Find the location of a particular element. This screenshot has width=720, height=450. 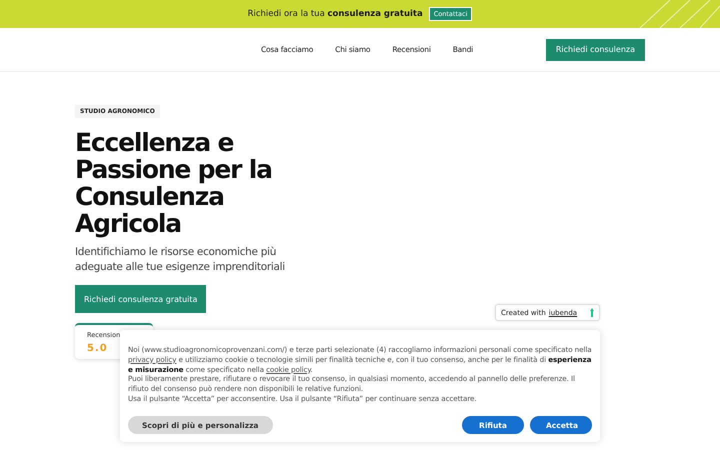

promo-text: Richiedi ora la tua consulenza gratuita is located at coordinates (335, 14).